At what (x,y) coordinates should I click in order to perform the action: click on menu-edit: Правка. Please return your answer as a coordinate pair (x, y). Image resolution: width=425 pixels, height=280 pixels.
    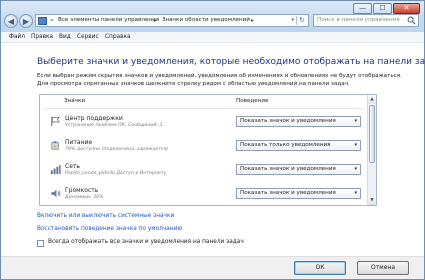
    Looking at the image, I should click on (42, 37).